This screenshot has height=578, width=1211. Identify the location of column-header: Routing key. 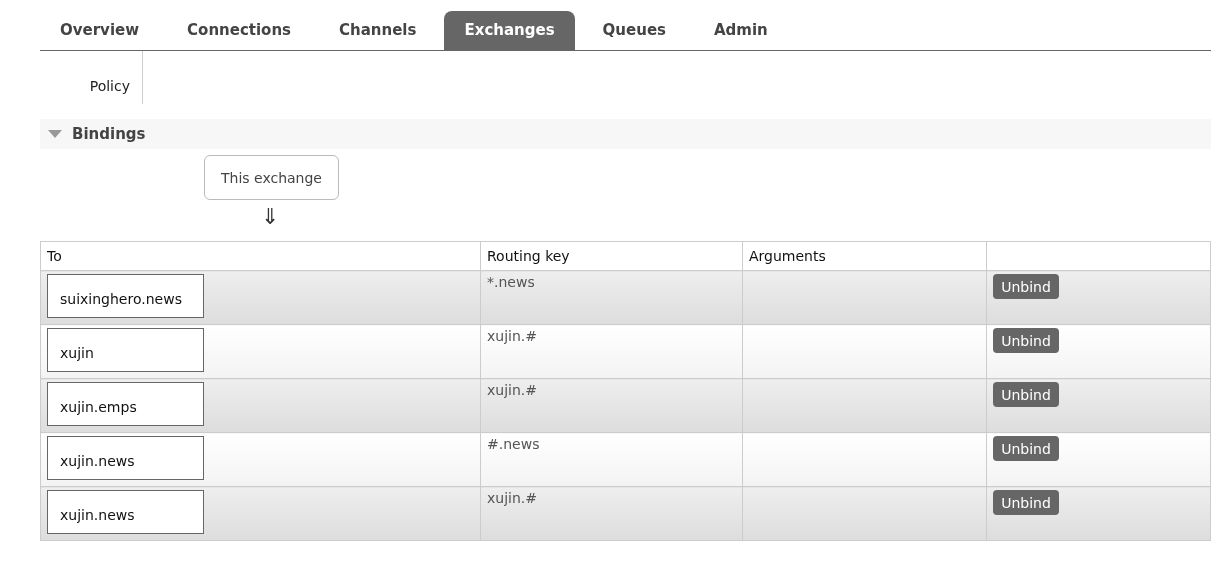
(611, 256).